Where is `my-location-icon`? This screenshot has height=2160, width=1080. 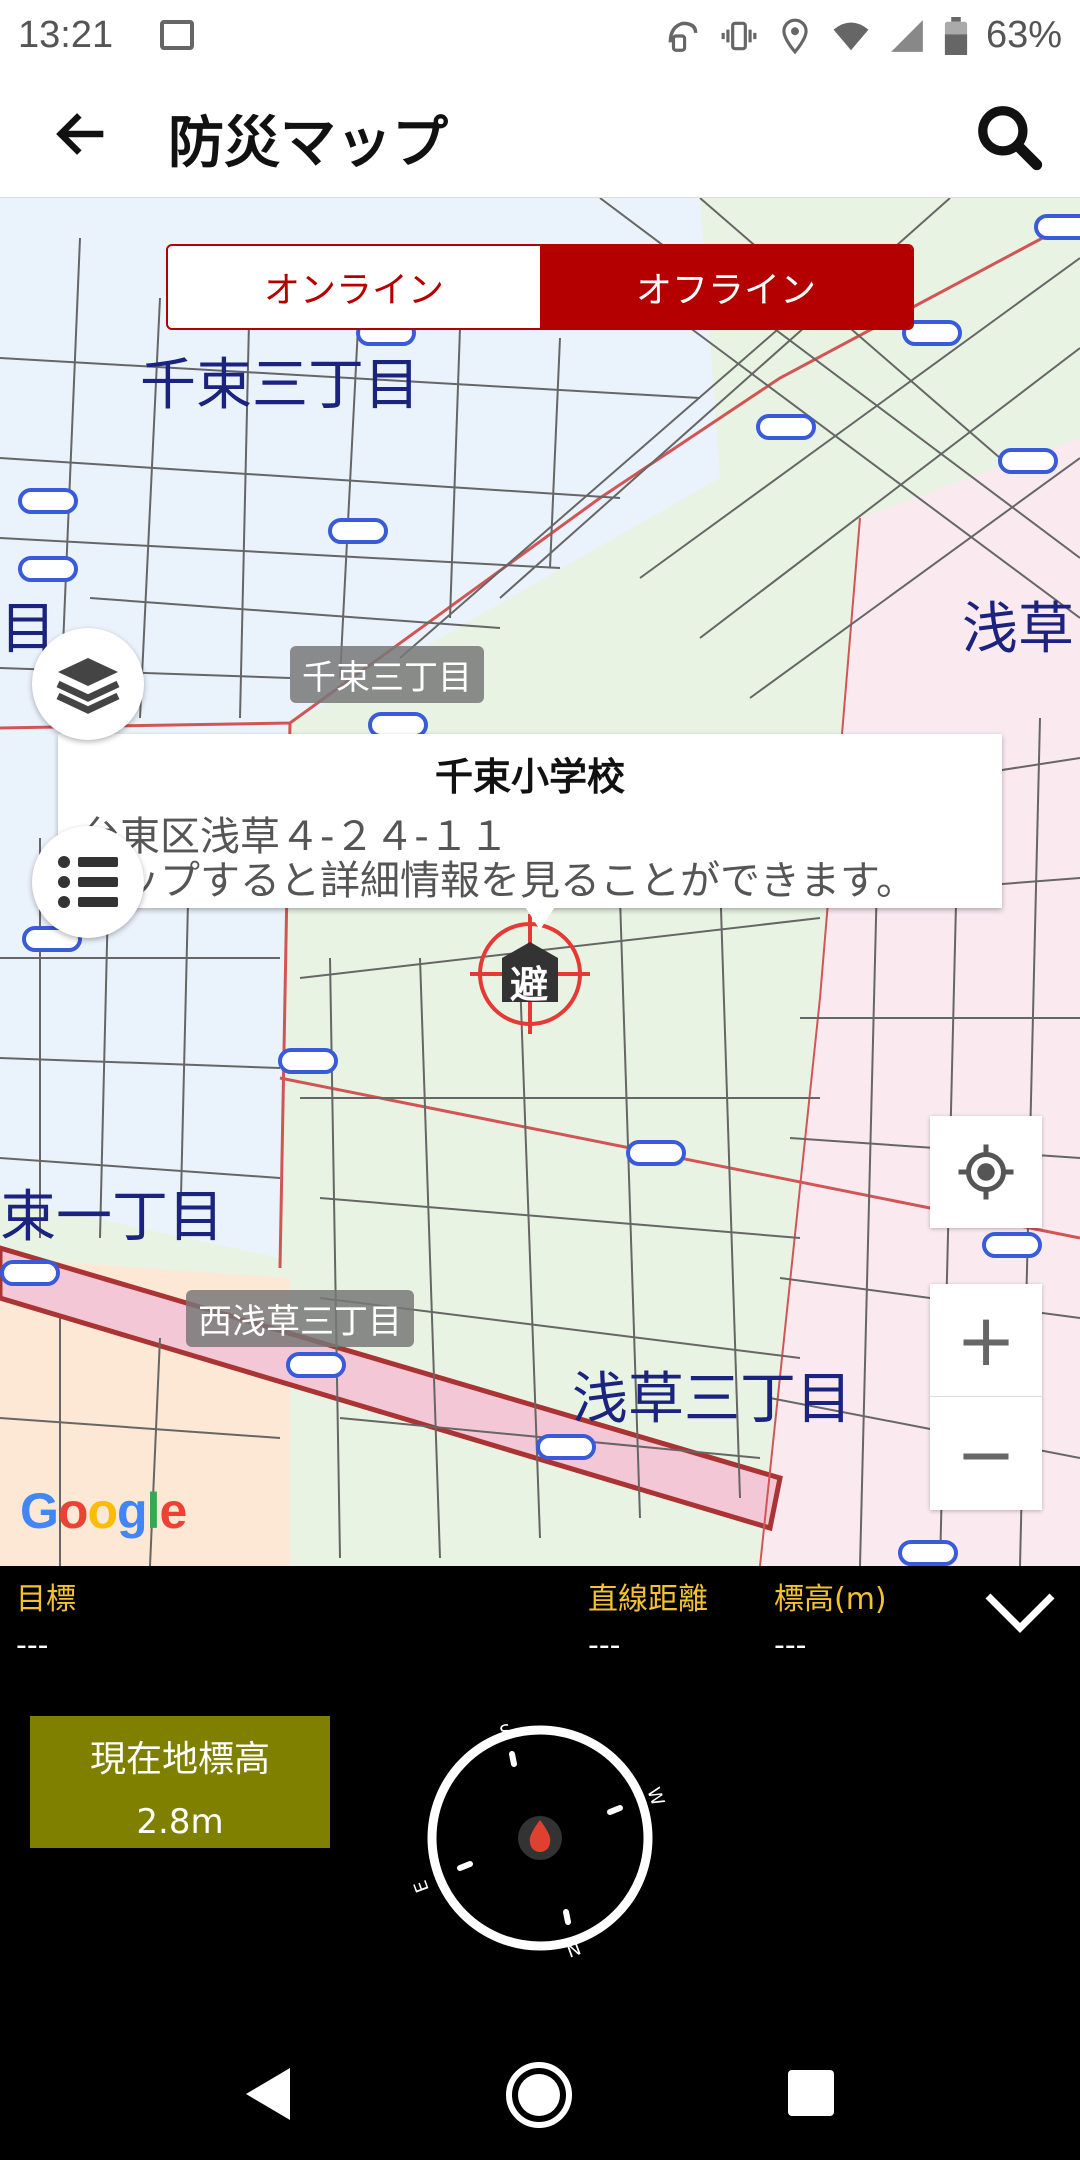
my-location-icon is located at coordinates (986, 1172).